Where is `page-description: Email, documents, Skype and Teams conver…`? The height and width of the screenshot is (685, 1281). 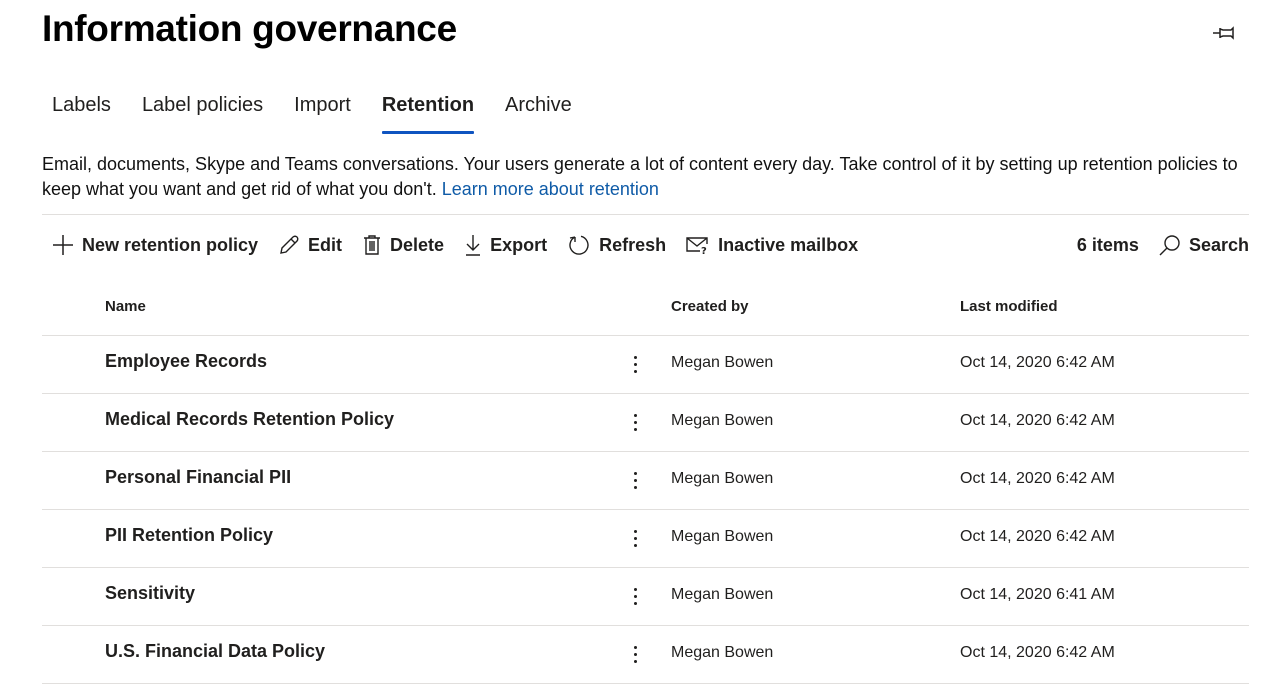 page-description: Email, documents, Skype and Teams conver… is located at coordinates (647, 177).